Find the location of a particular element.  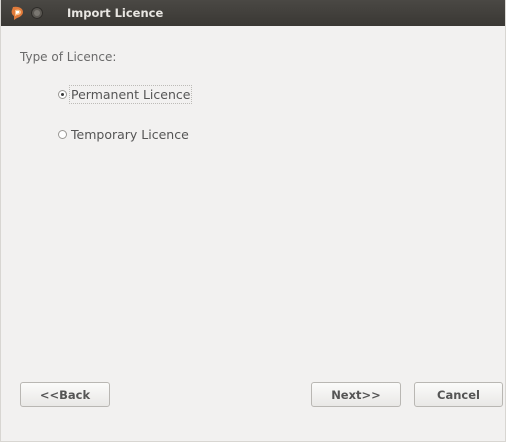

radio-permanent-licence: Permanent Licence is located at coordinates (125, 94).